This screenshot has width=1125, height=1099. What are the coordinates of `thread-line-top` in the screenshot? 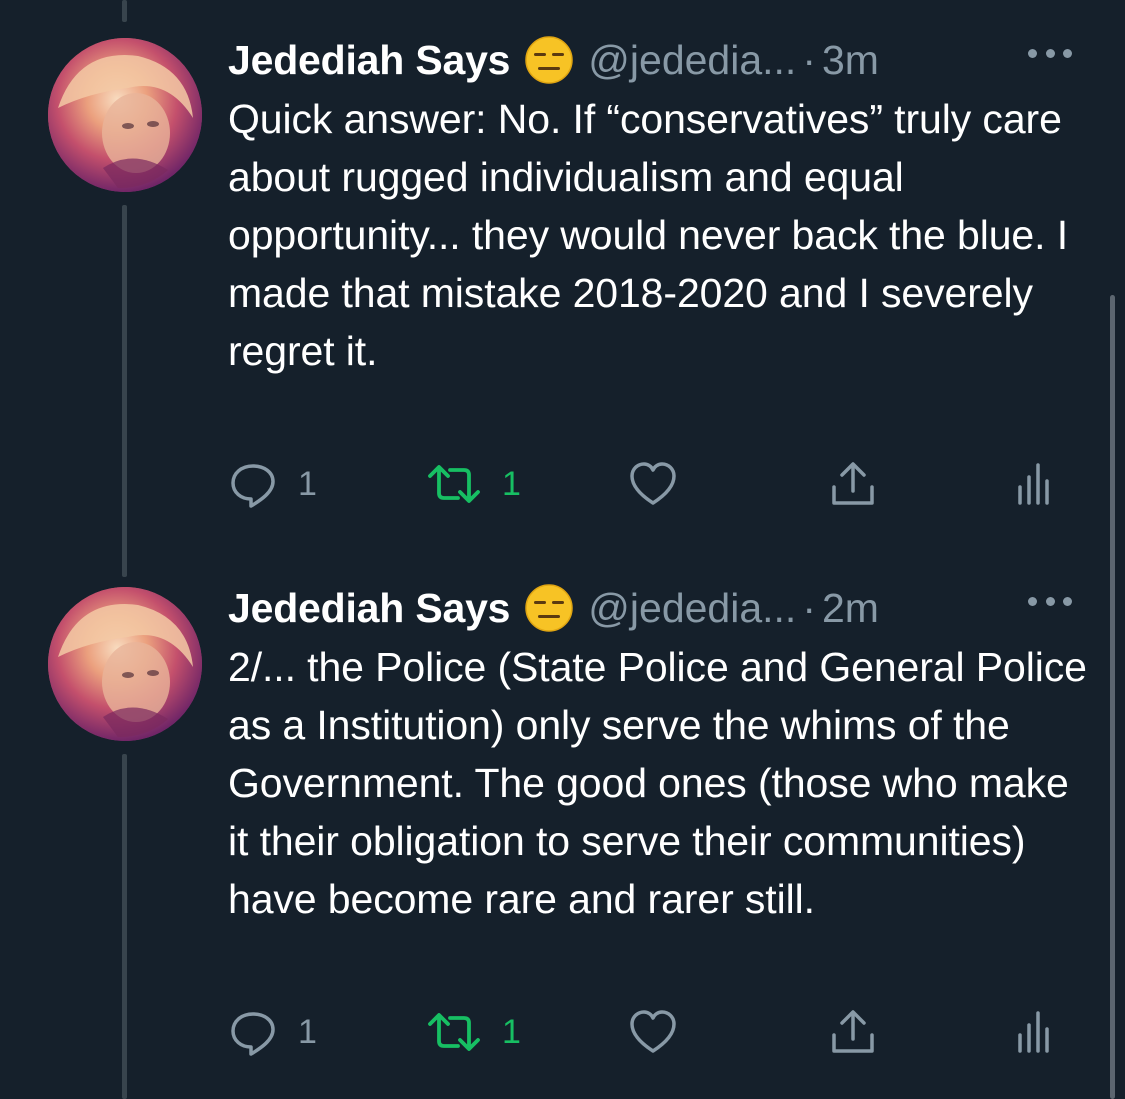 It's located at (124, 11).